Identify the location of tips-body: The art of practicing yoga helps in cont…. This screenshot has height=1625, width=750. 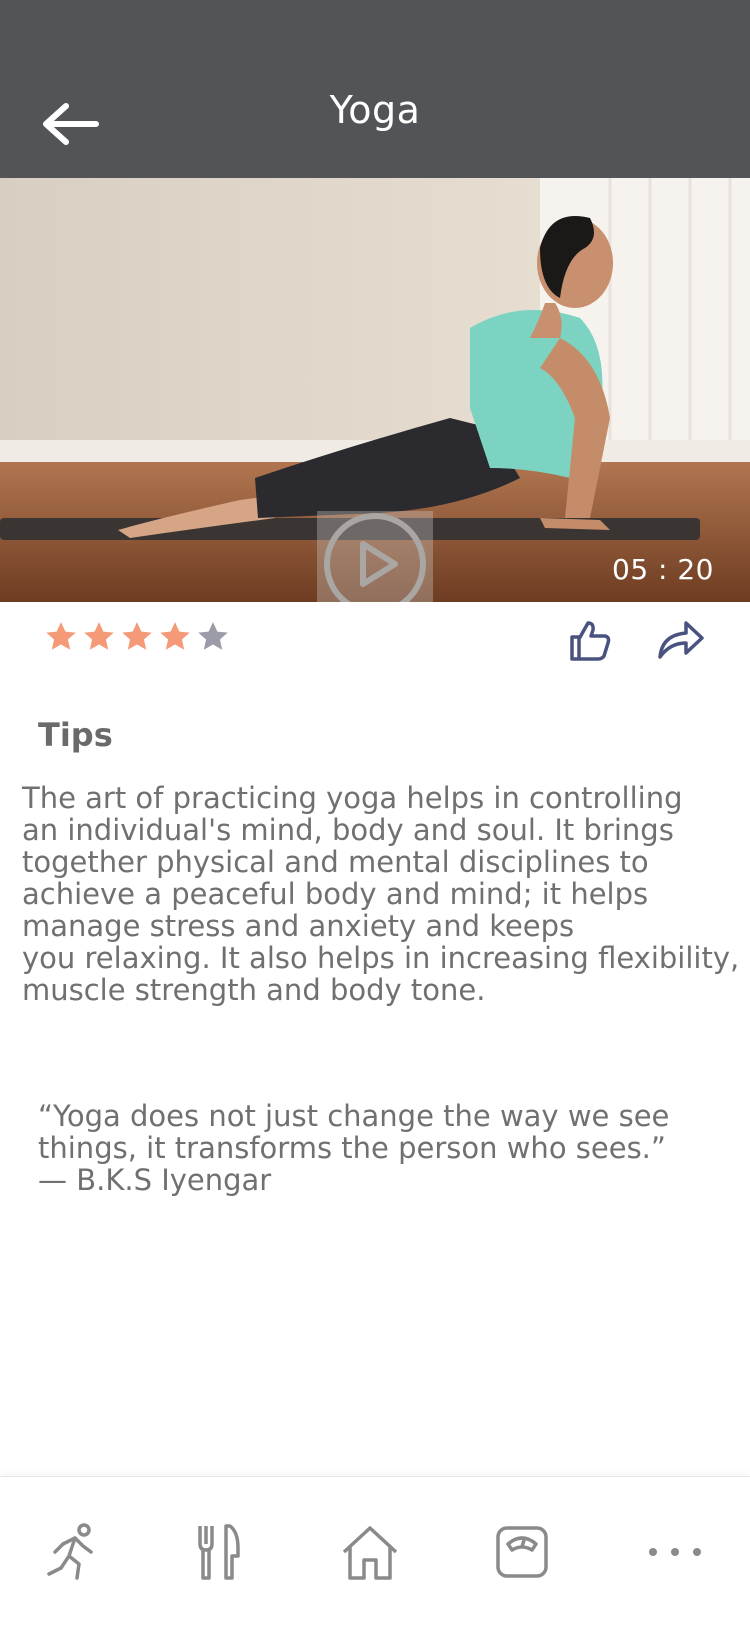
(381, 894).